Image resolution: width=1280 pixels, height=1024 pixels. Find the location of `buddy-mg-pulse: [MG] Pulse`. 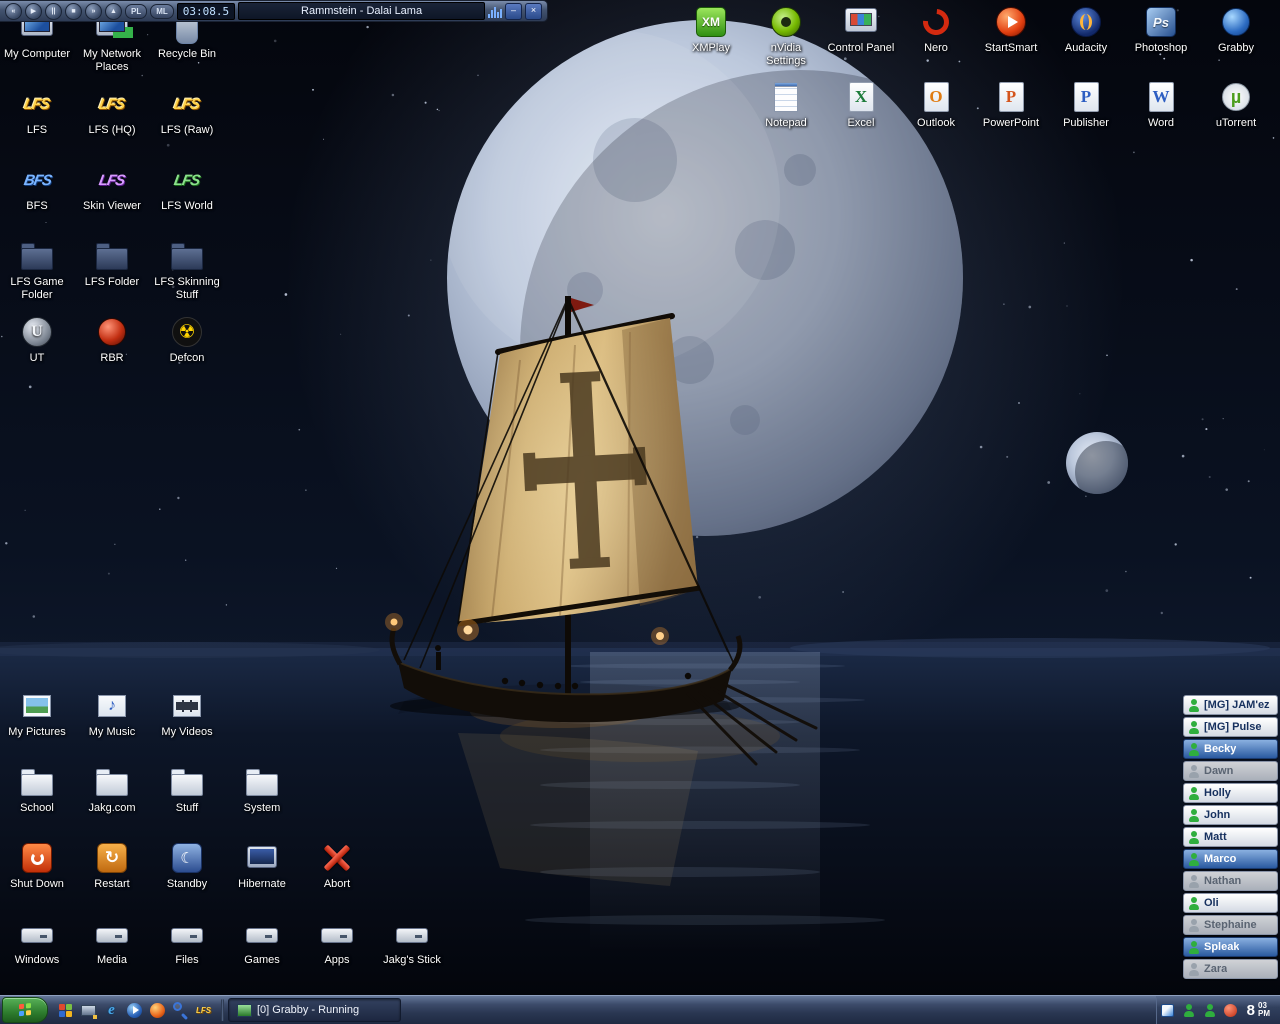

buddy-mg-pulse: [MG] Pulse is located at coordinates (1230, 727).